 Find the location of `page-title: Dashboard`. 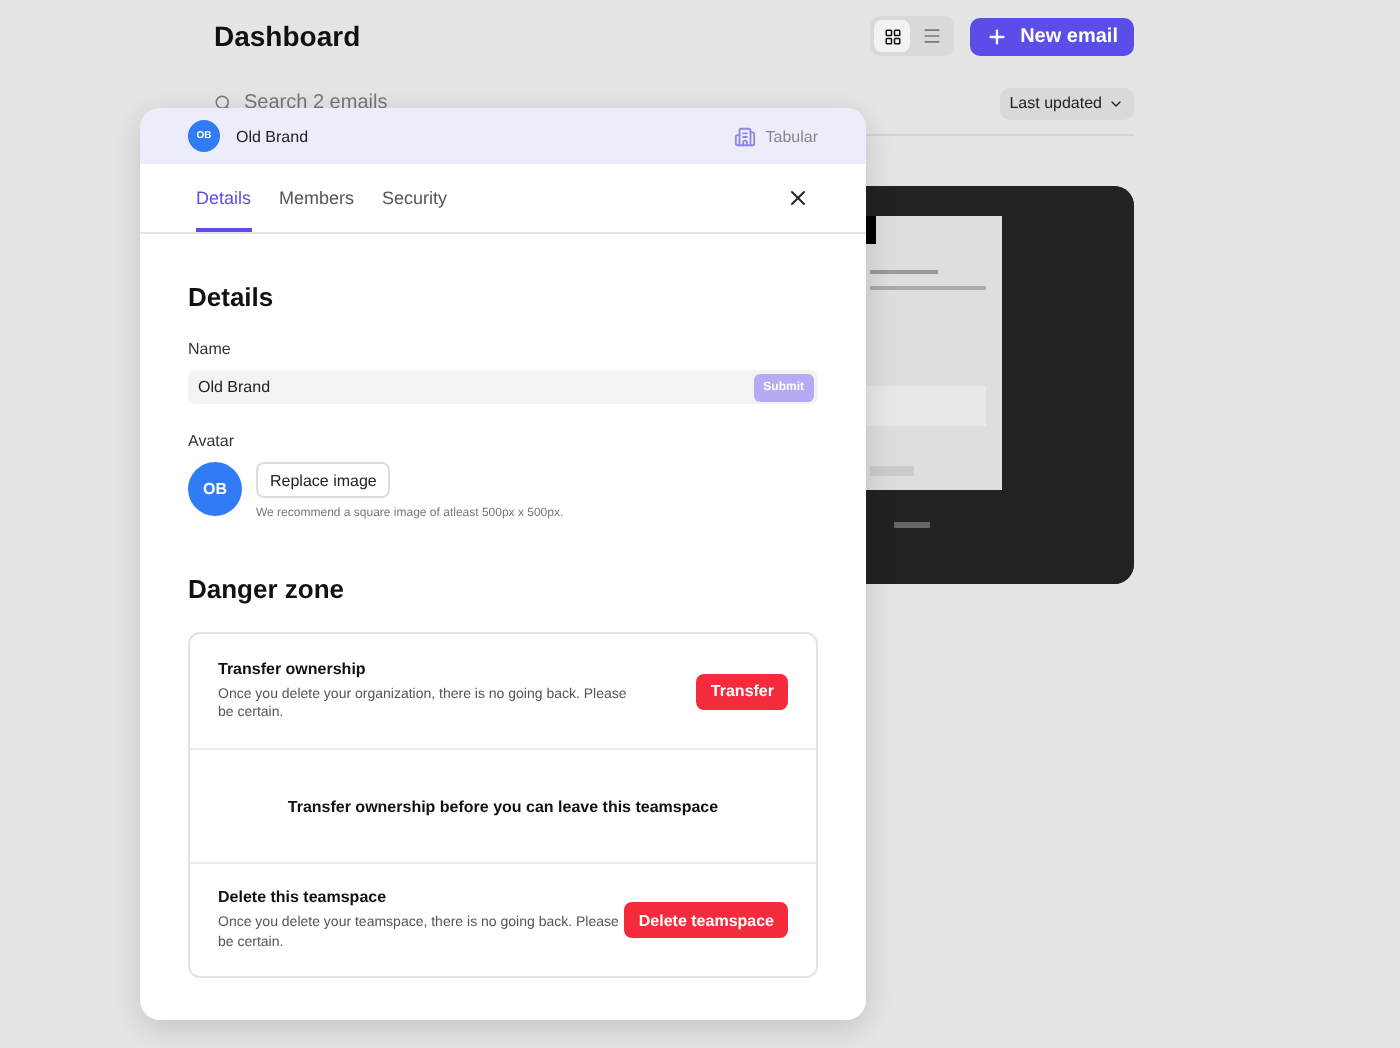

page-title: Dashboard is located at coordinates (288, 36).